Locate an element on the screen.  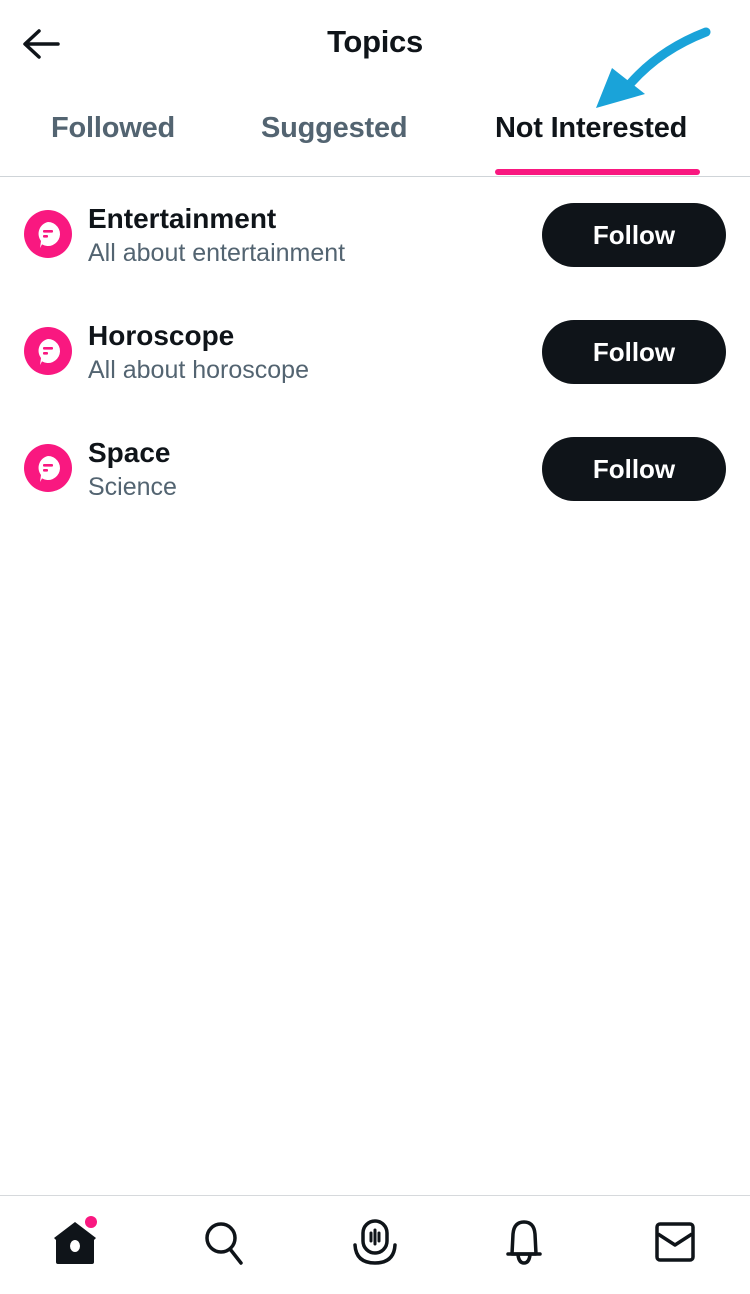
mail-icon is located at coordinates (675, 1242).